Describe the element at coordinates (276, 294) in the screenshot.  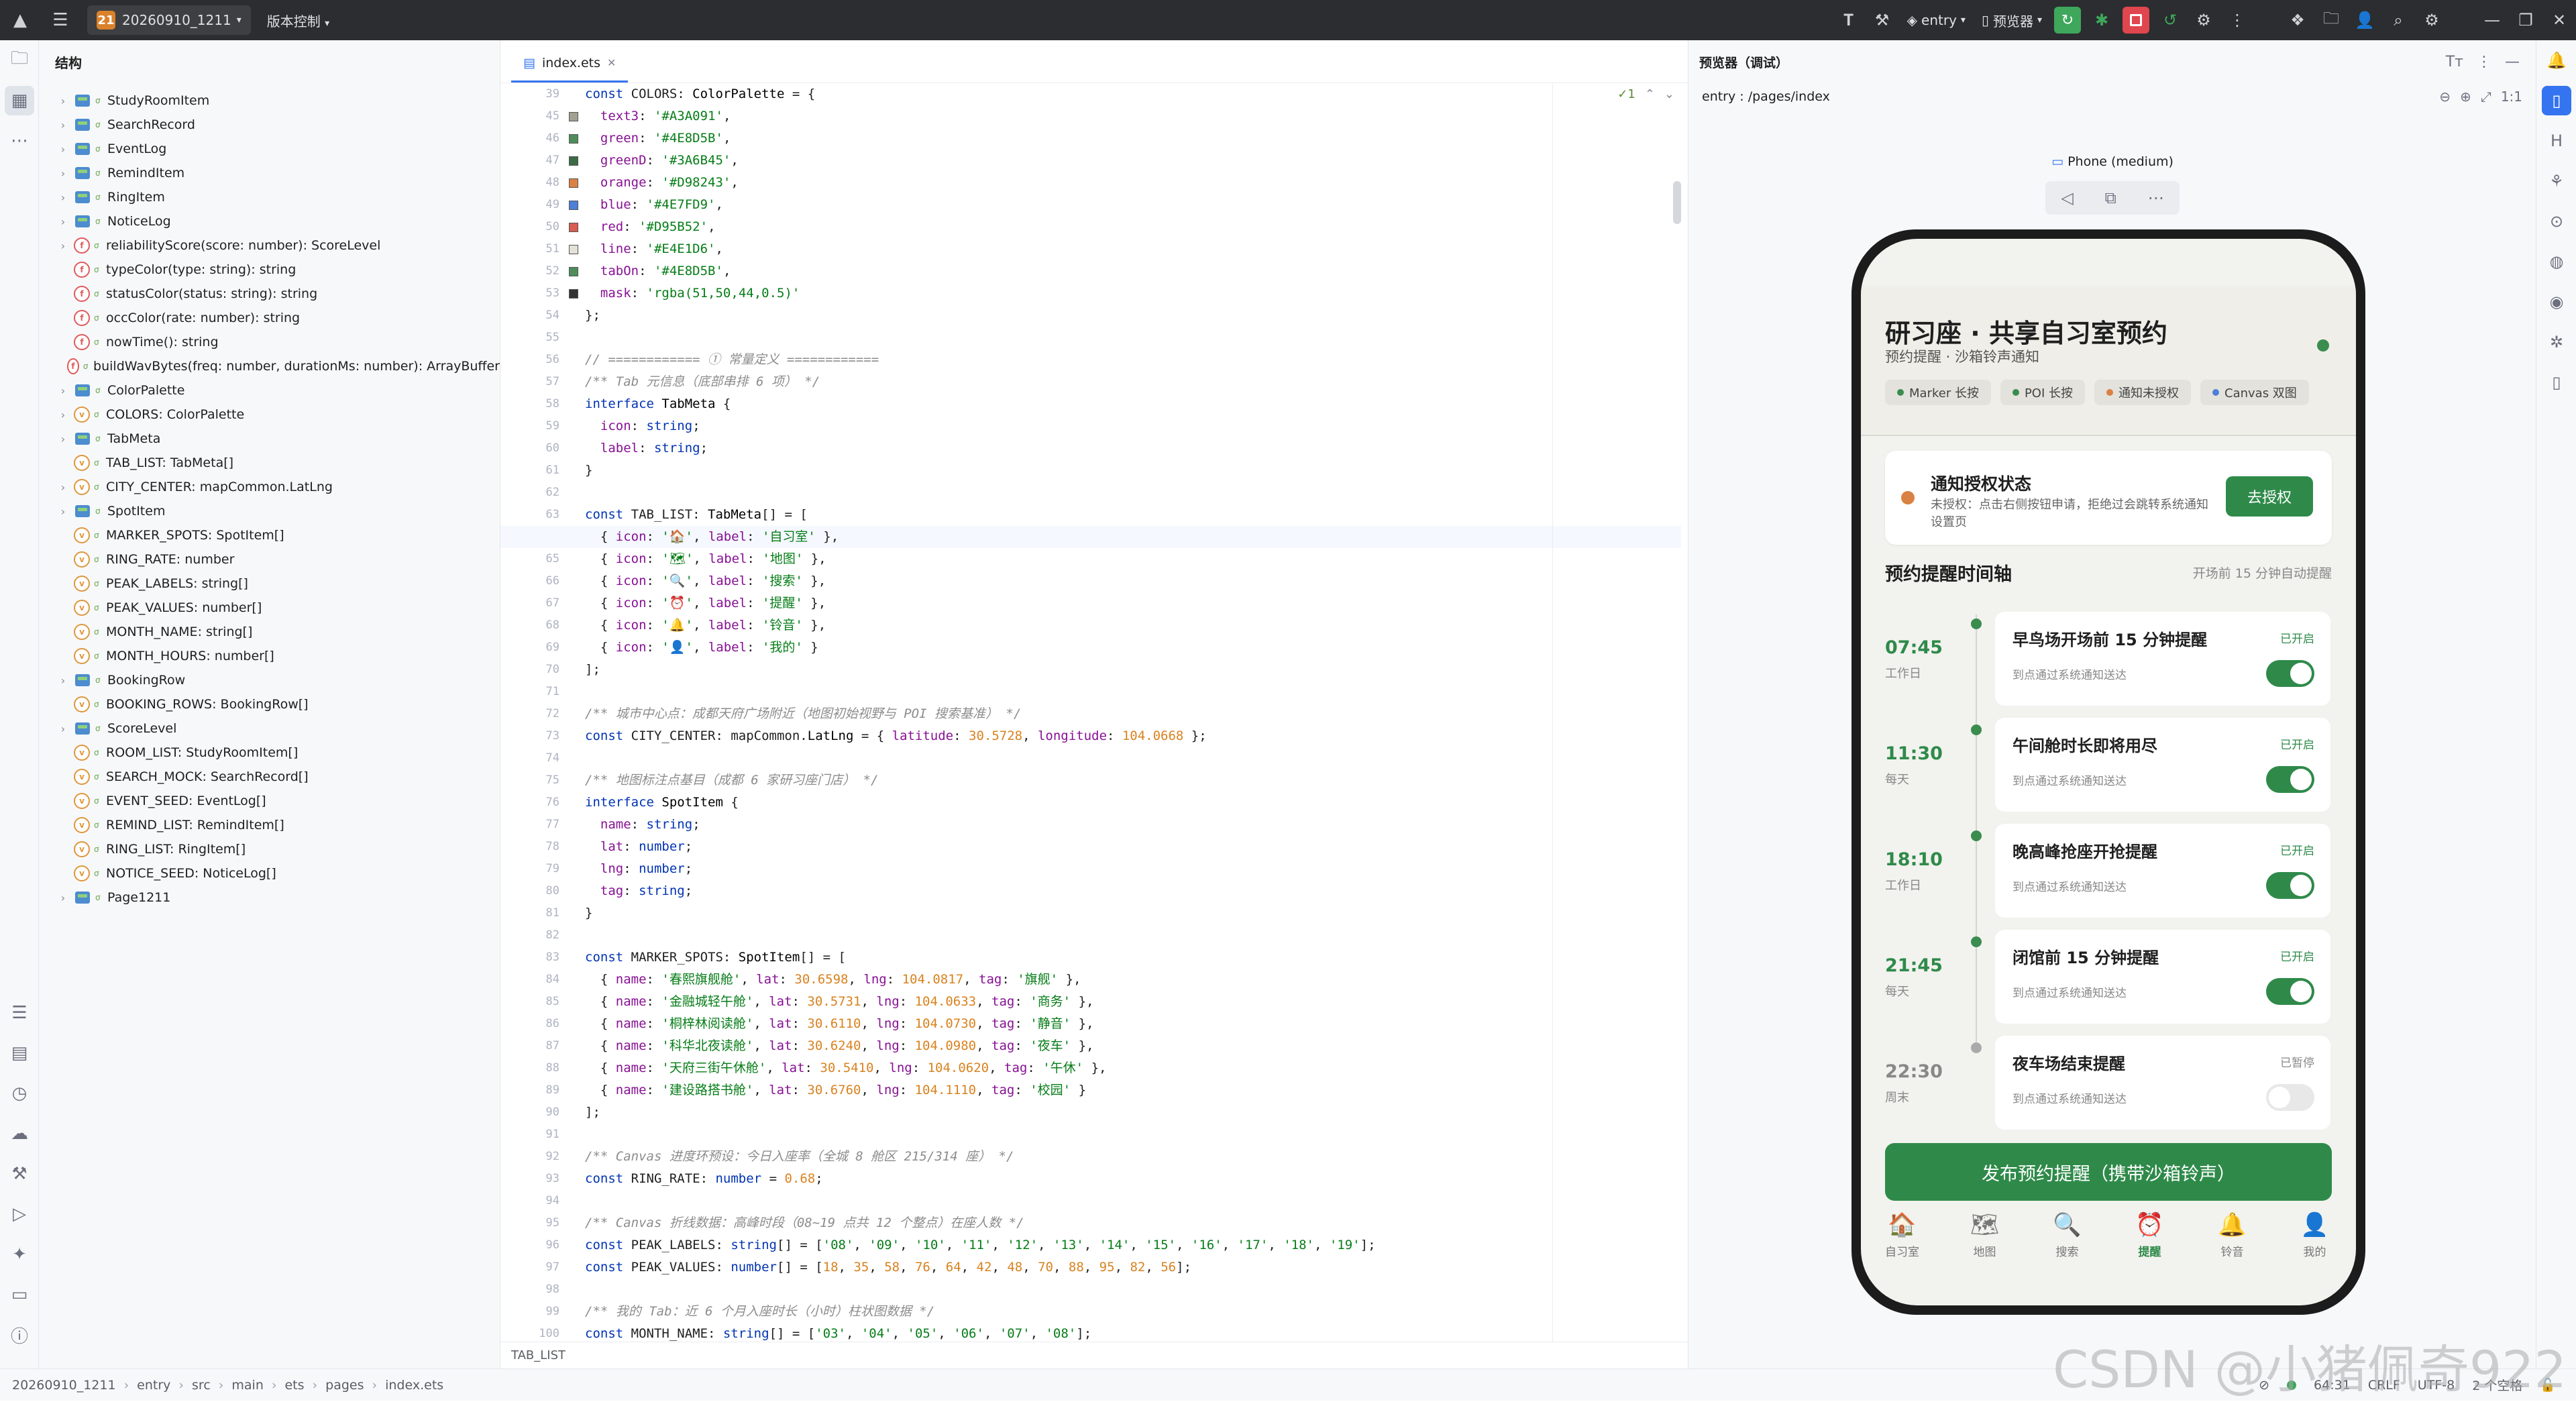
I see `structure-item: f ơ statusColor(status: string): string` at that location.